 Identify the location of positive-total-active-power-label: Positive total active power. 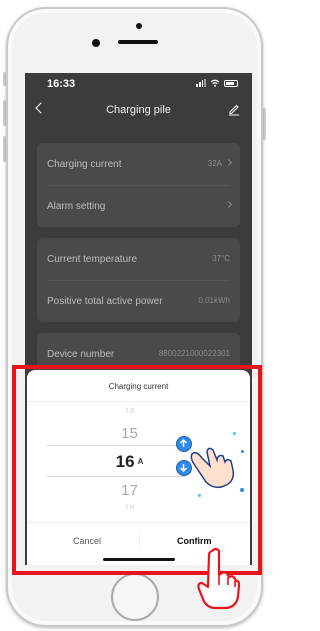
(105, 301).